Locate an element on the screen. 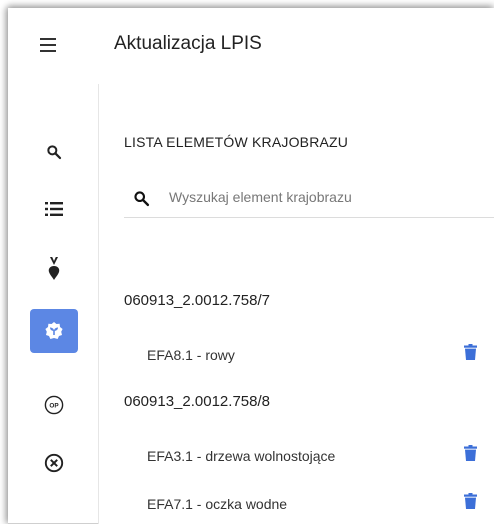  list-icon is located at coordinates (54, 209).